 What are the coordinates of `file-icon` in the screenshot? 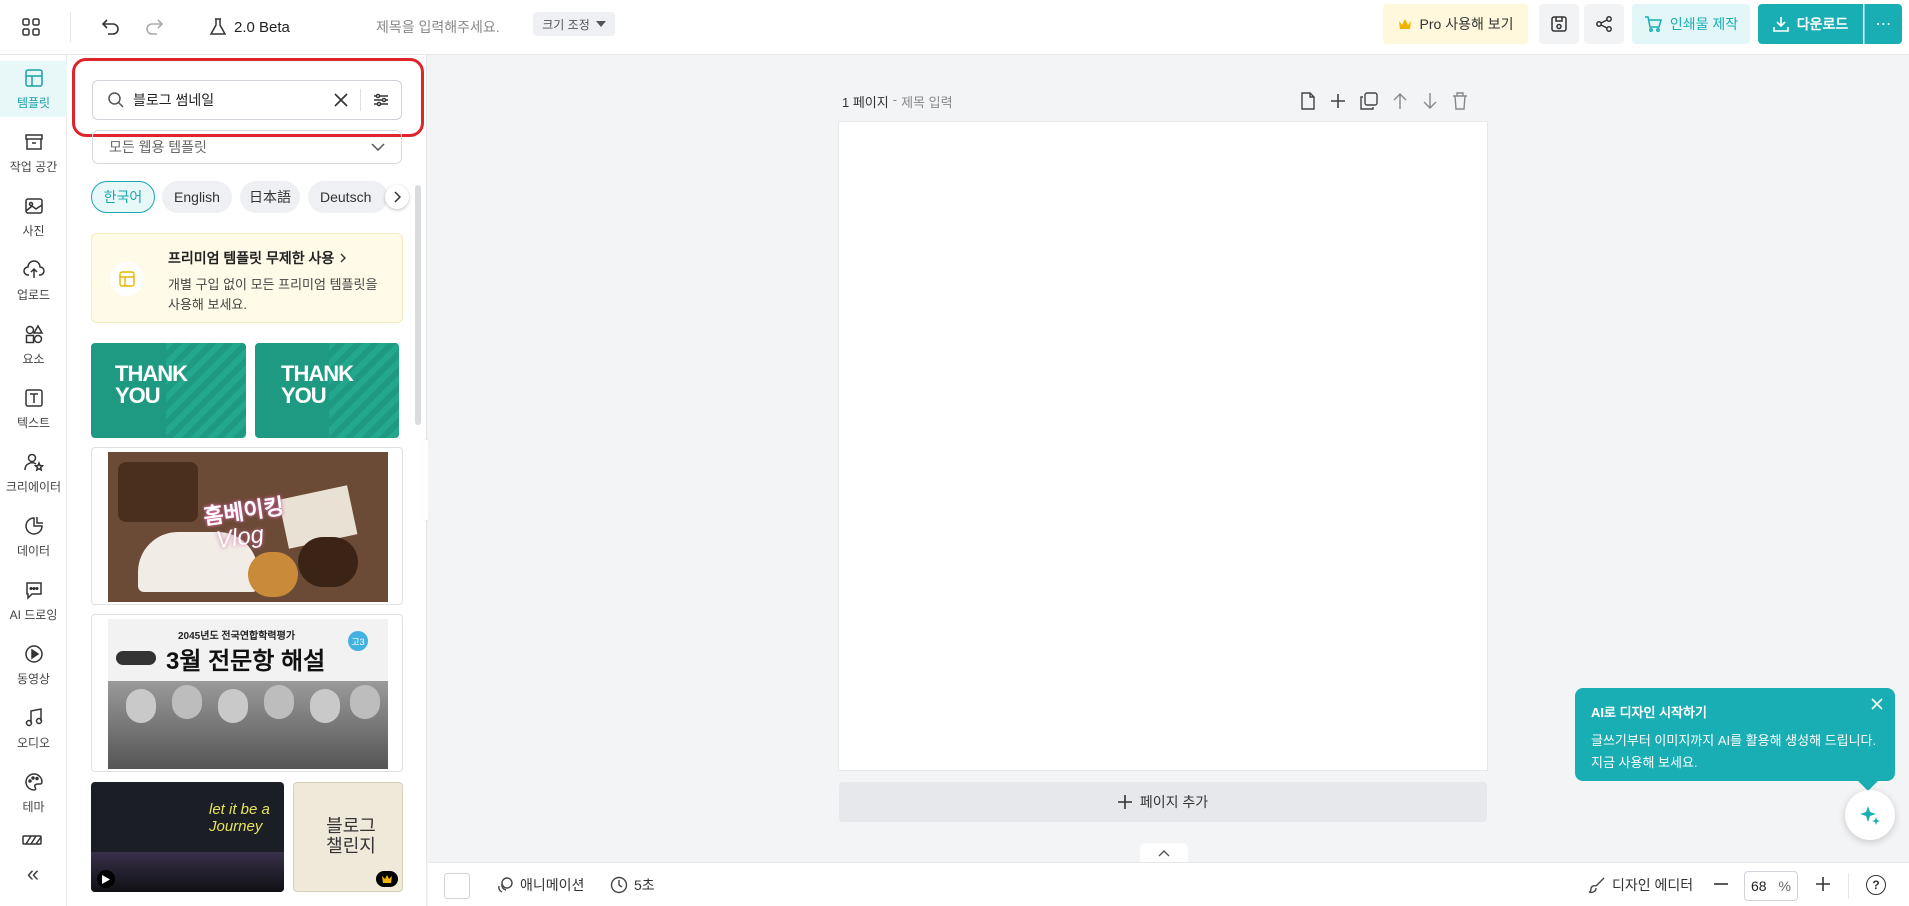 It's located at (1308, 101).